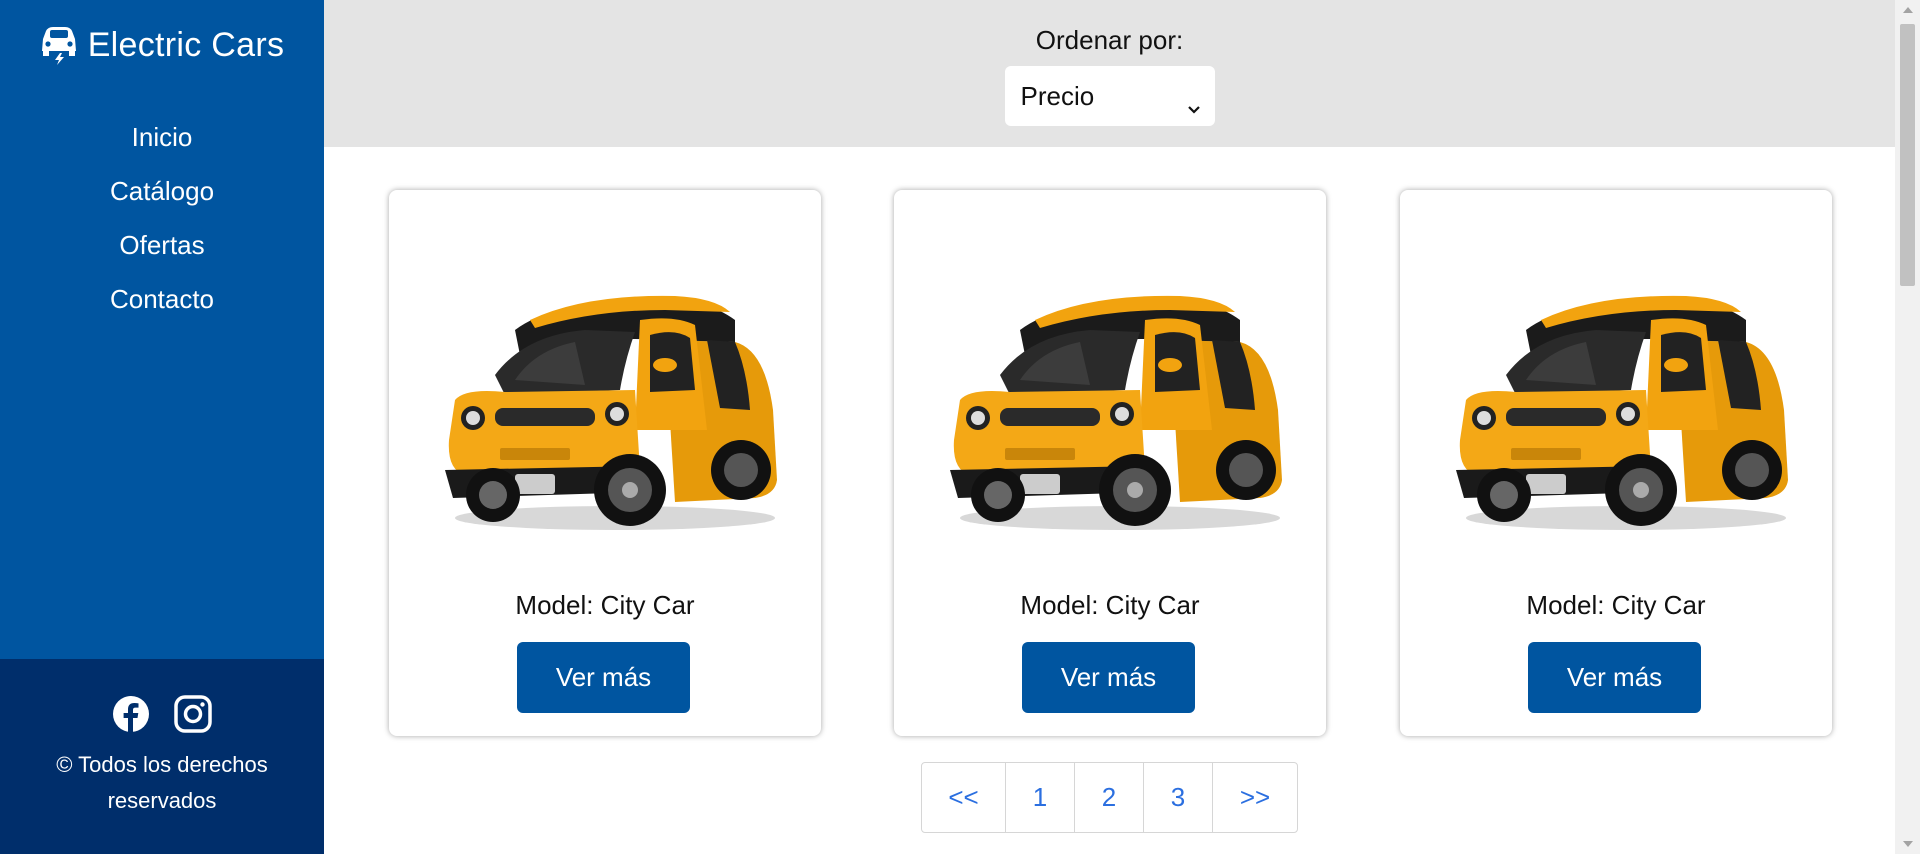  What do you see at coordinates (1178, 797) in the screenshot?
I see `pagination-page-3: 3` at bounding box center [1178, 797].